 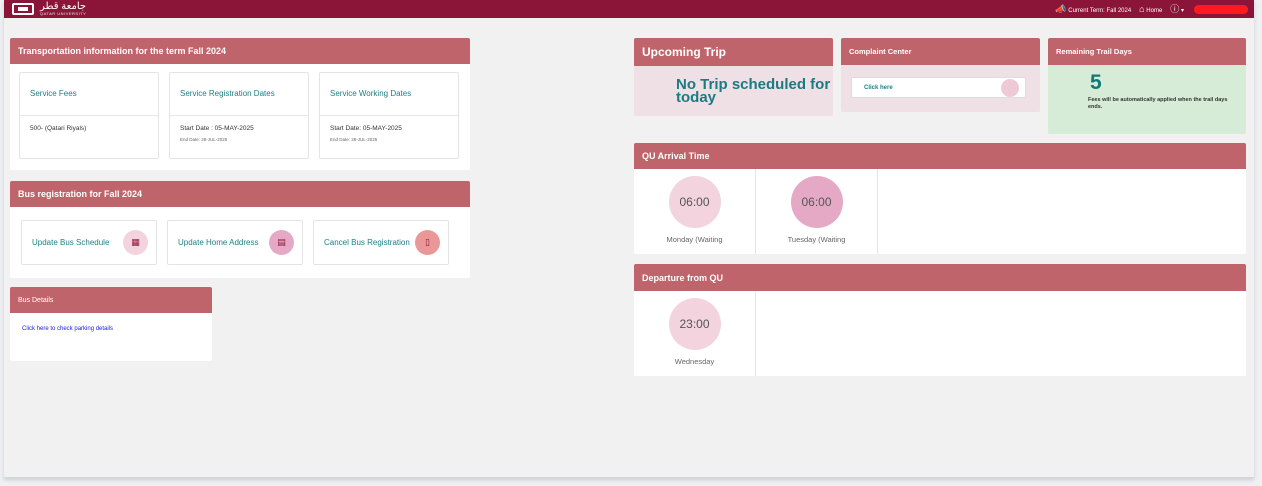 I want to click on complaint-icon, so click(x=1010, y=87).